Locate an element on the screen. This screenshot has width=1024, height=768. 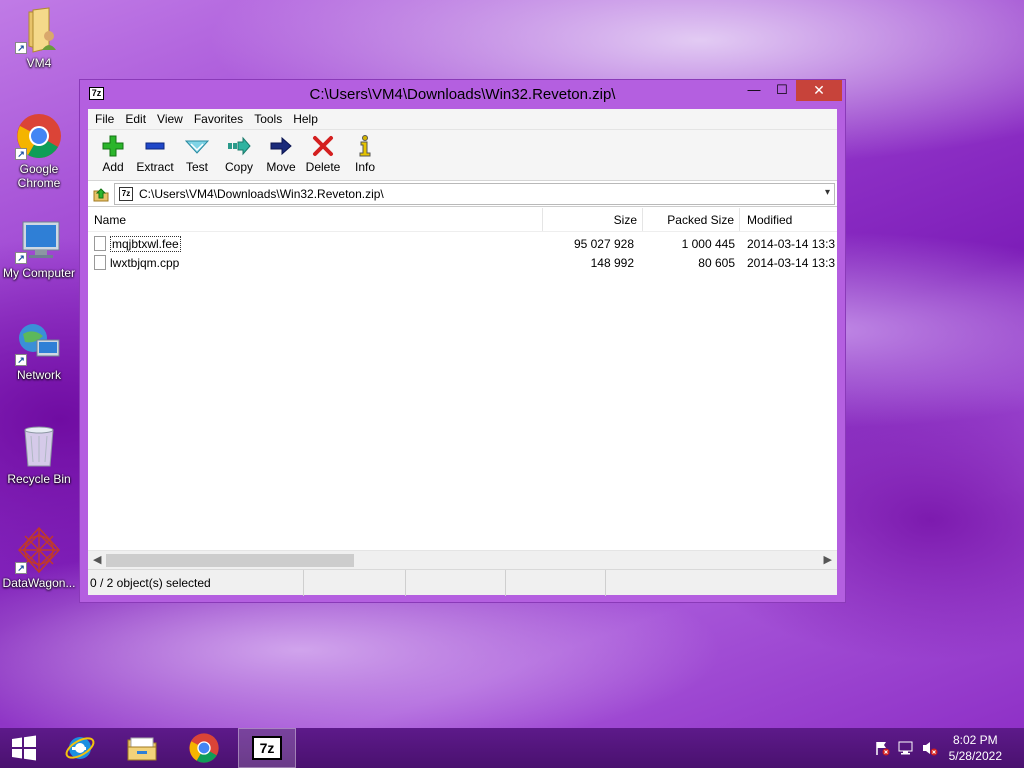
desktop-icon-recycle-bin: Recycle Bin is located at coordinates (39, 454).